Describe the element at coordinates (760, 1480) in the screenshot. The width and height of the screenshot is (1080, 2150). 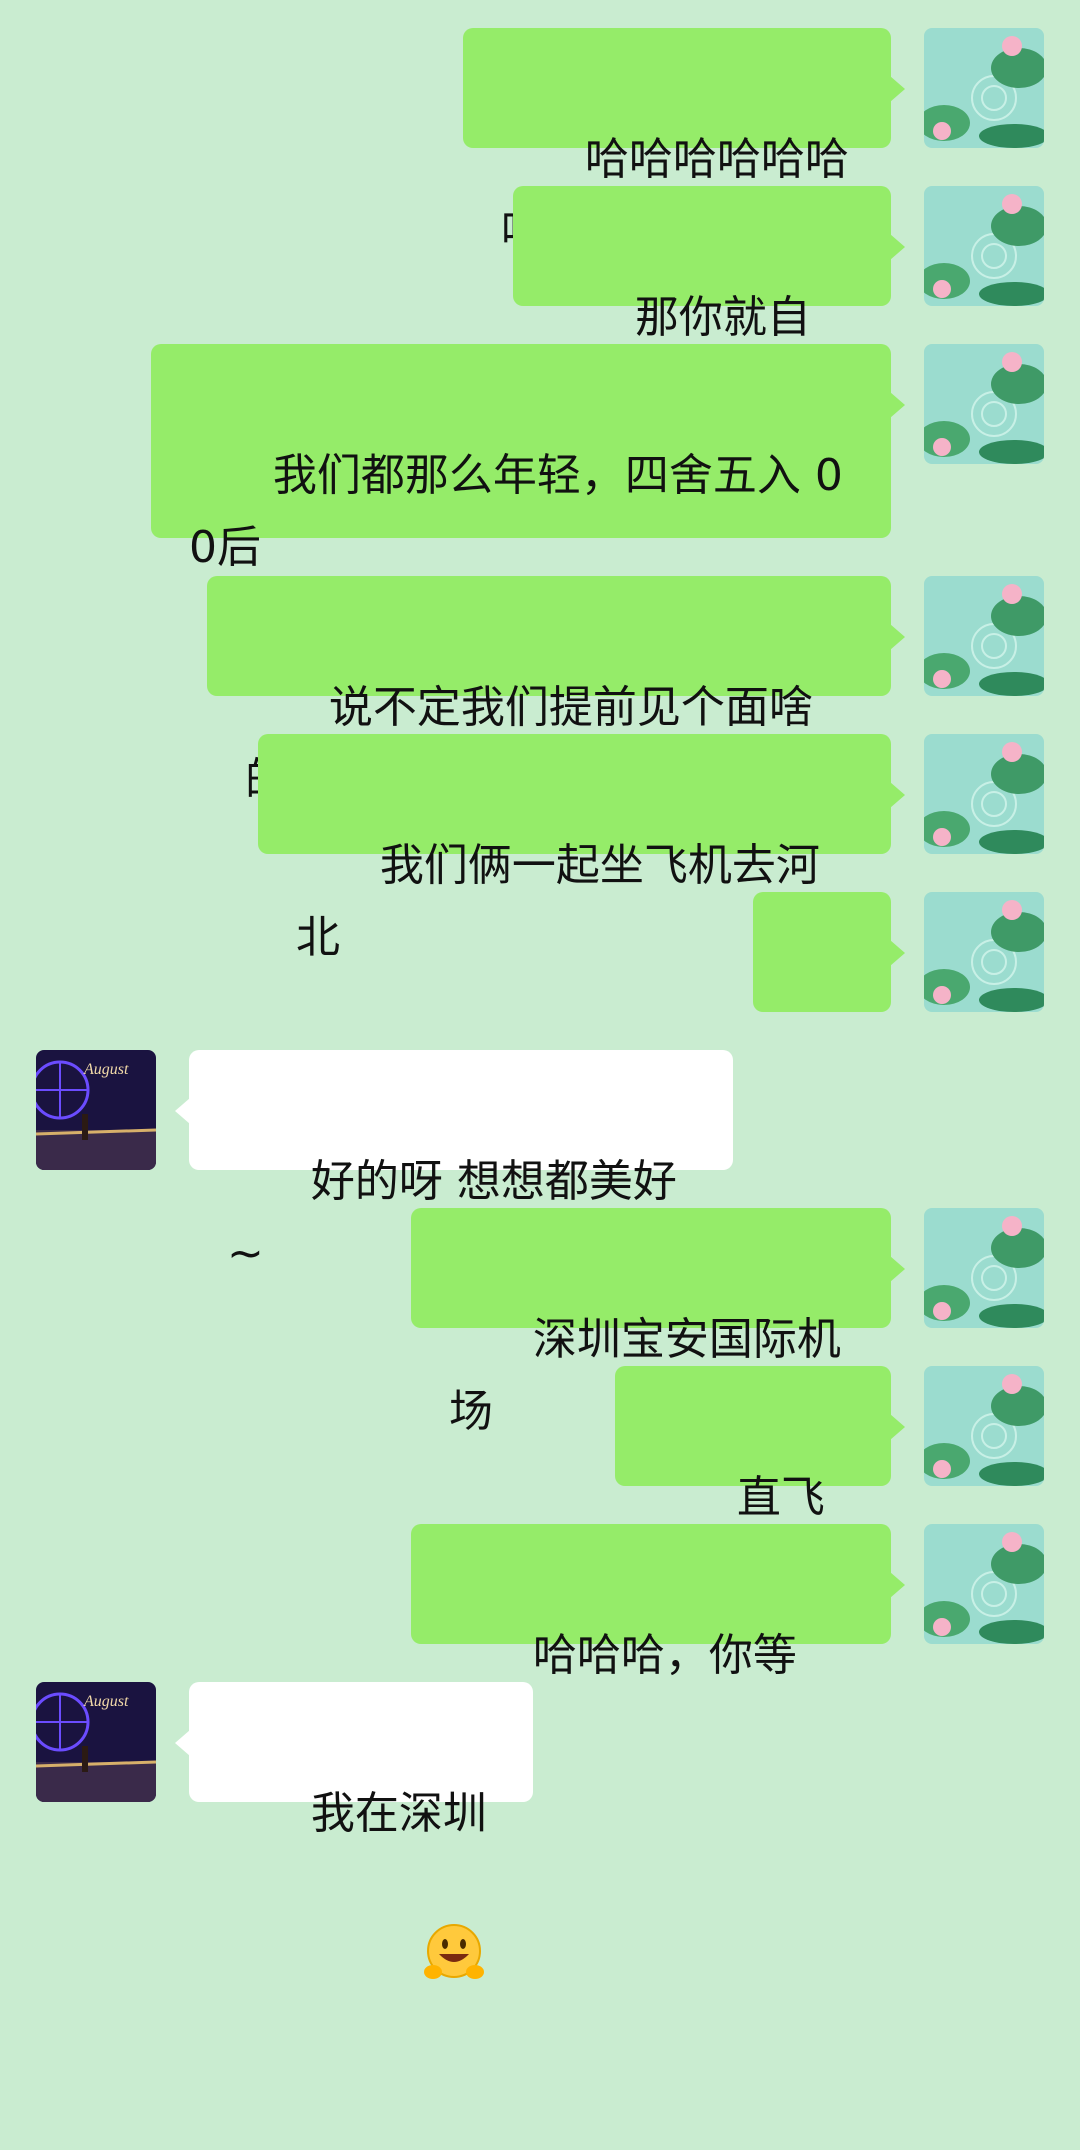
I see `message-bubble: 直飞河北` at that location.